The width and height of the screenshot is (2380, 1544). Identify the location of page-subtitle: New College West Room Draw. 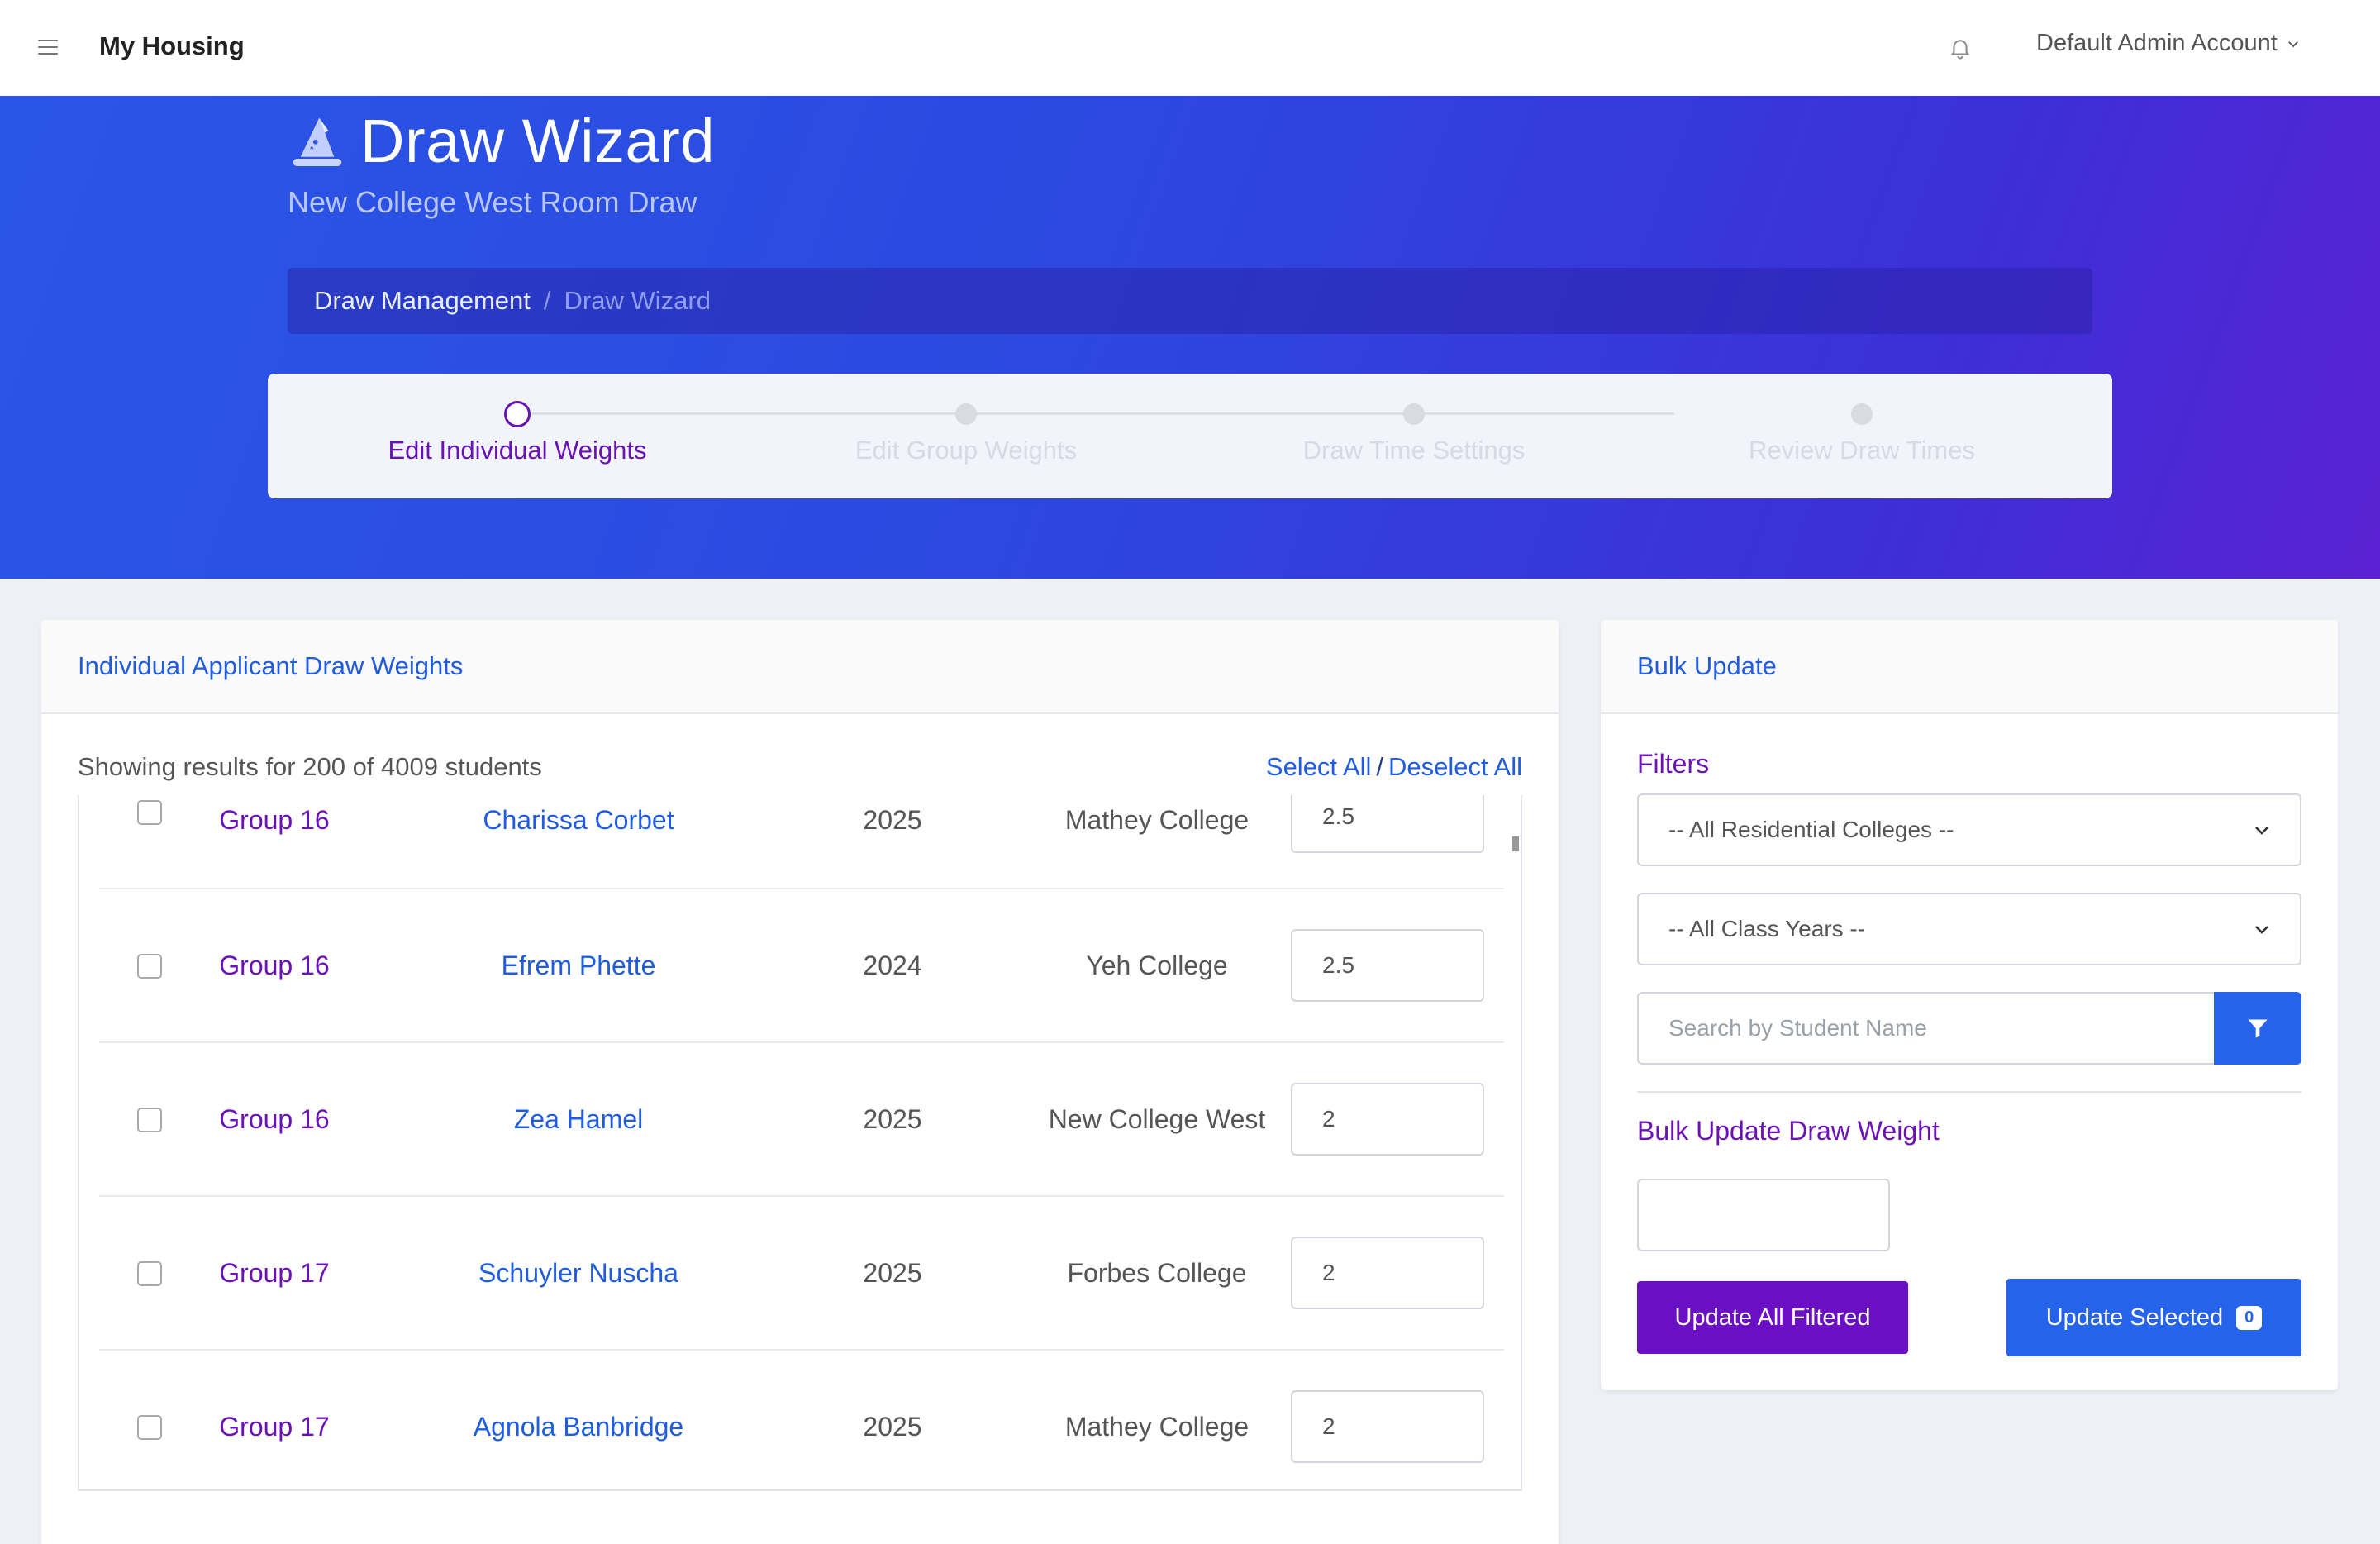
(492, 202).